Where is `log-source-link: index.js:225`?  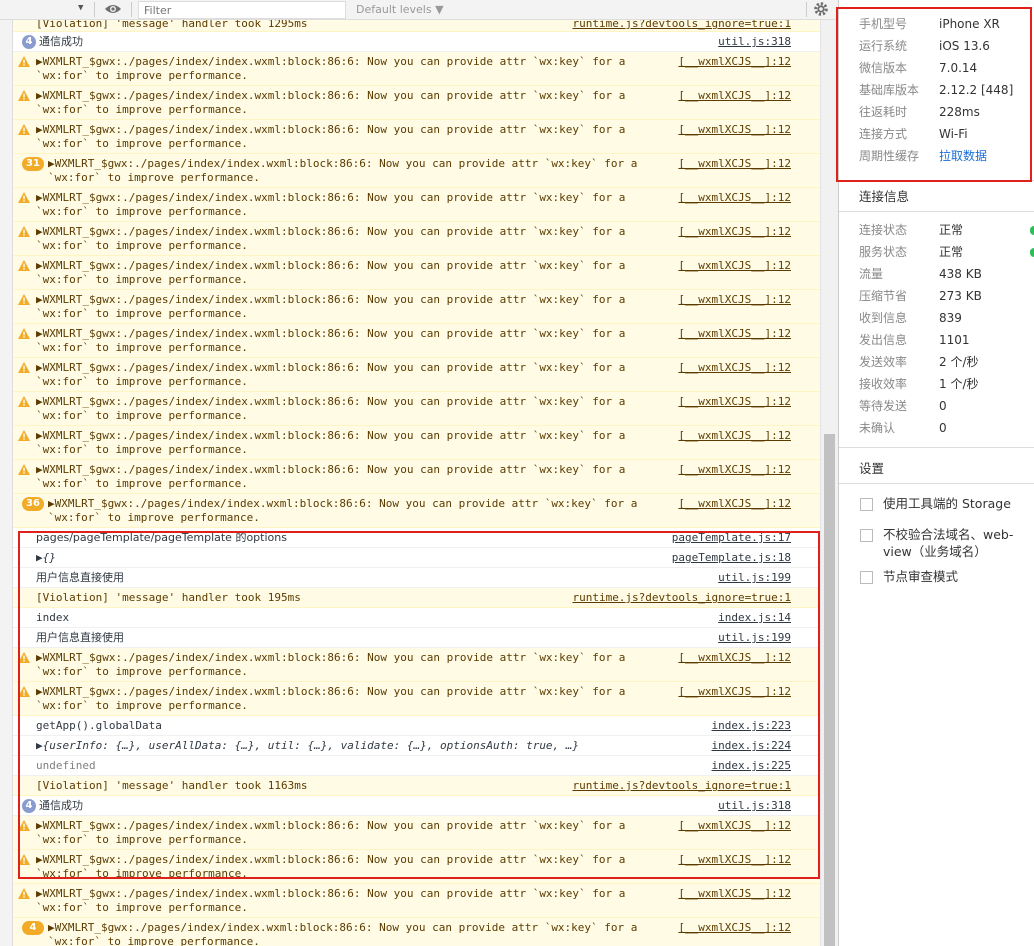 log-source-link: index.js:225 is located at coordinates (751, 766).